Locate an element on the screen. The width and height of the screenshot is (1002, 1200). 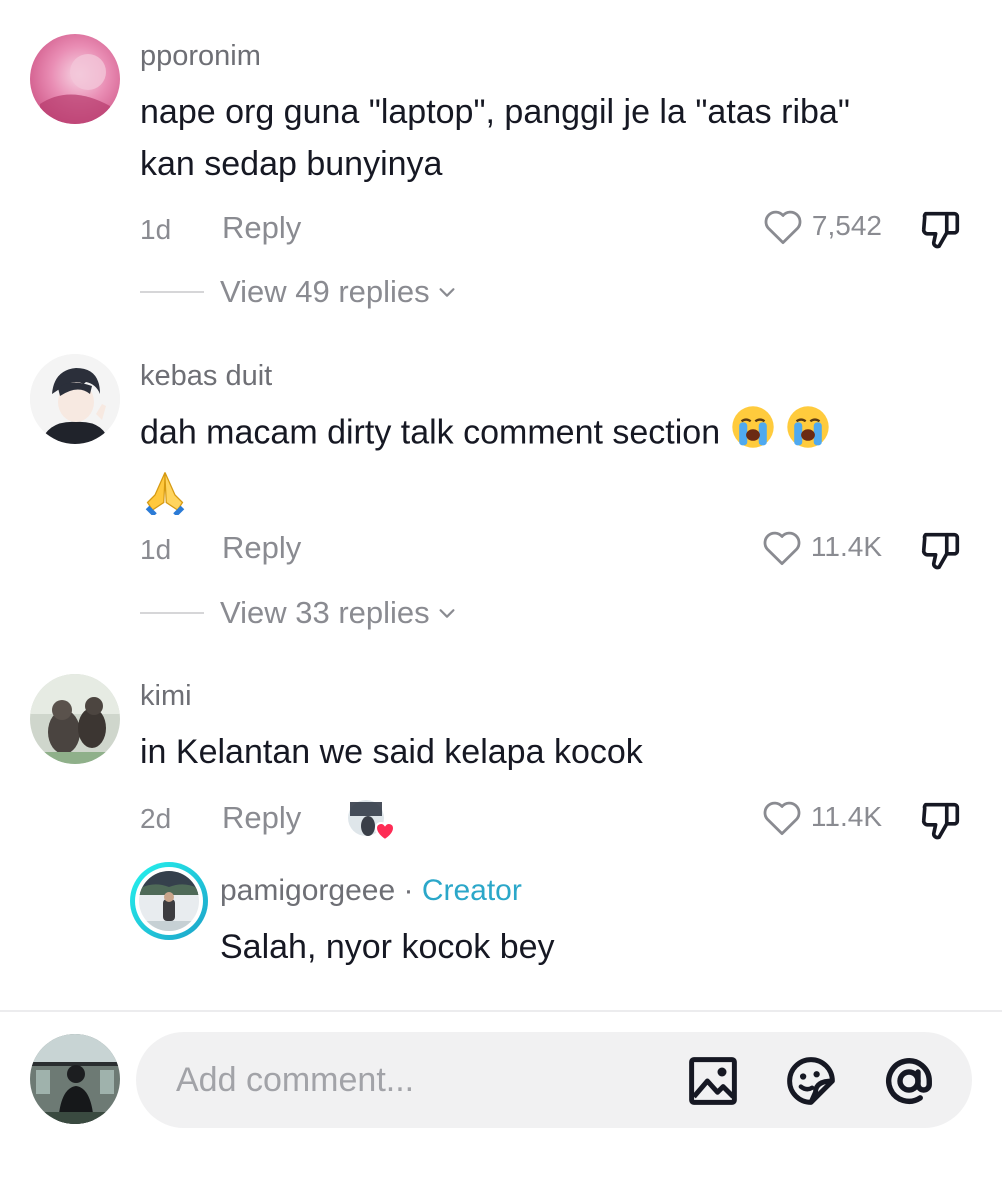
at-mention-icon is located at coordinates (909, 1081).